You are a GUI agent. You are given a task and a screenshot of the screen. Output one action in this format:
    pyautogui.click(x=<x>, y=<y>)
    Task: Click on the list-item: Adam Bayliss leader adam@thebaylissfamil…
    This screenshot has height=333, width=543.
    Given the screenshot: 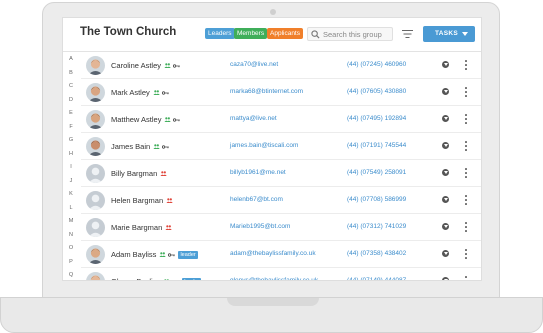 What is the action you would take?
    pyautogui.click(x=281, y=254)
    